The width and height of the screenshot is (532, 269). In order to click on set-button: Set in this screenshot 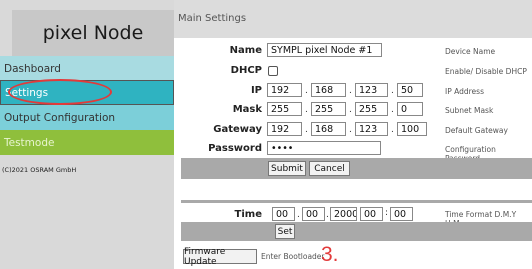, I will do `click(285, 231)`.